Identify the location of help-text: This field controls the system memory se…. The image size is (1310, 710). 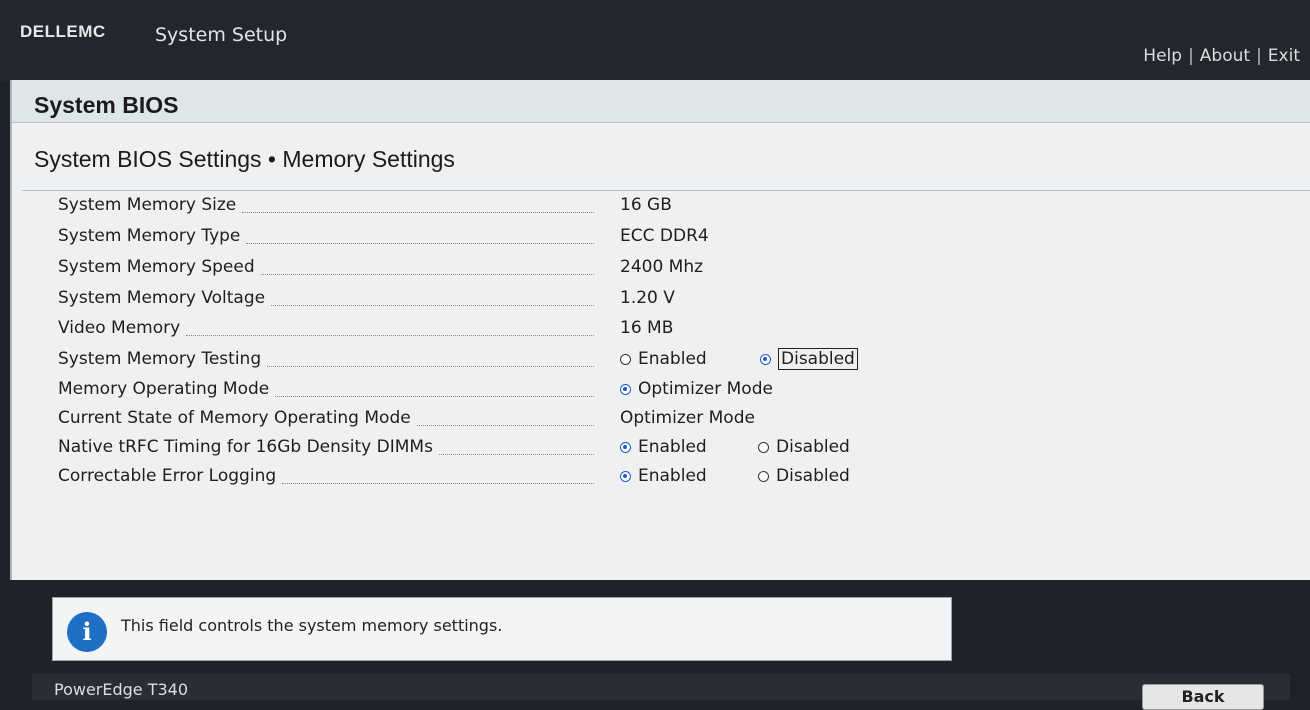
(312, 625).